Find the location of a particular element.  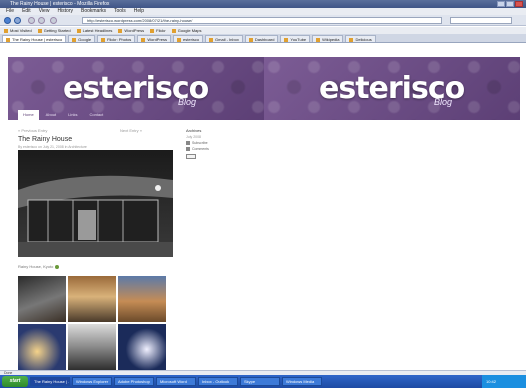

sidebar-row-label: Subscribe is located at coordinates (200, 143).